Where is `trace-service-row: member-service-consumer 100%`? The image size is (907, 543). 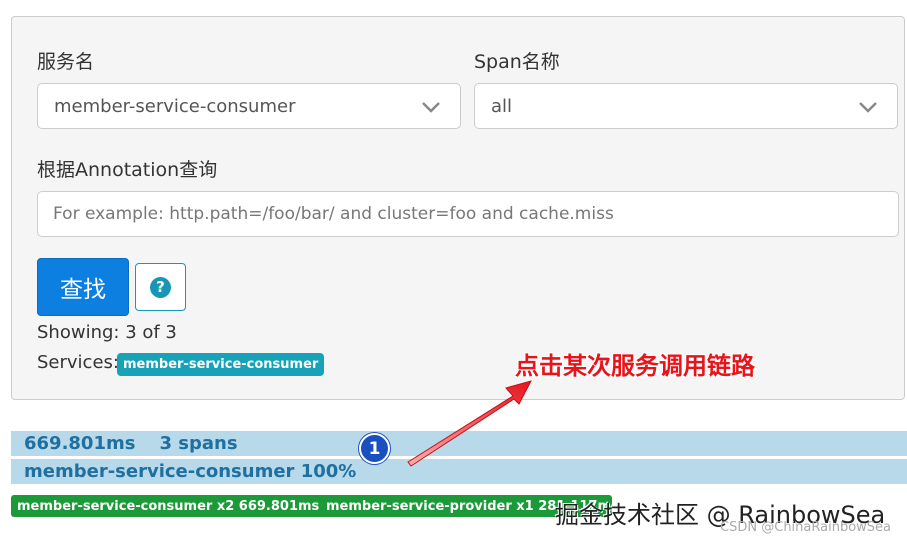
trace-service-row: member-service-consumer 100% is located at coordinates (459, 471).